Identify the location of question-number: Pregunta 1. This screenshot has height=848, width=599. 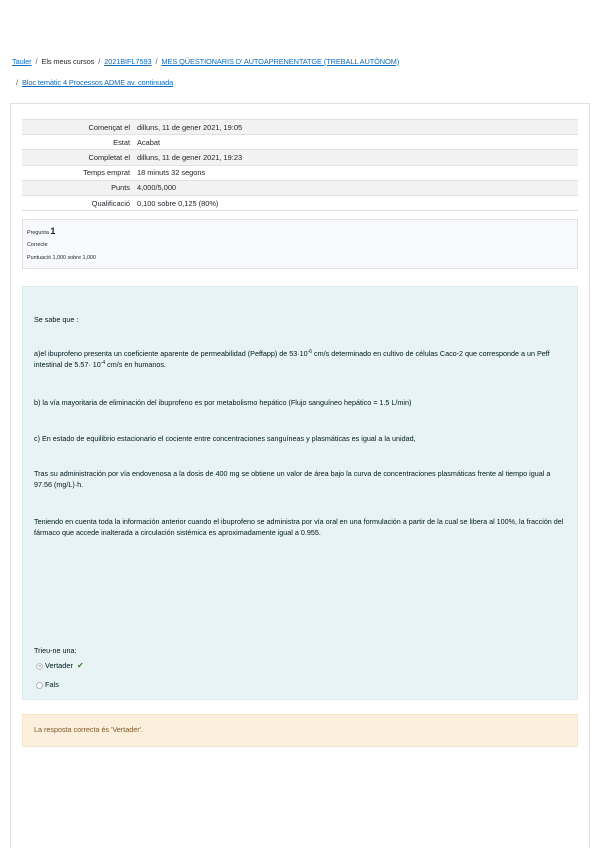
(300, 232).